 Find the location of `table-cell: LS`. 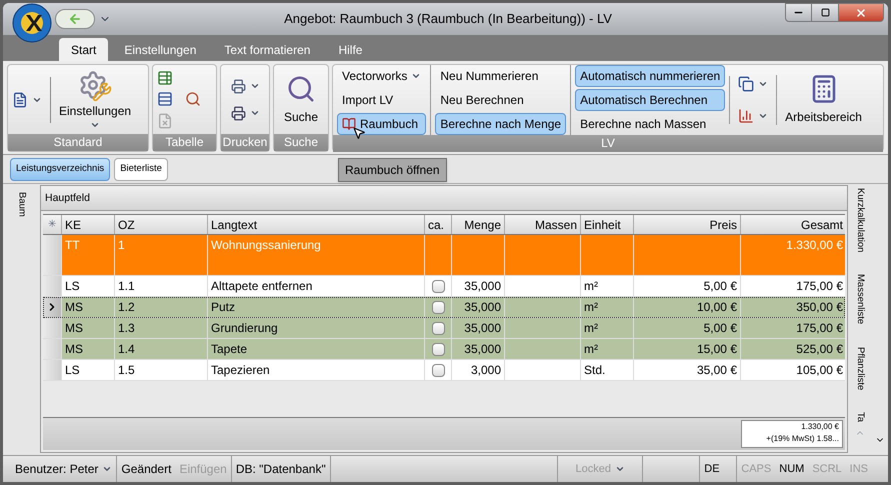

table-cell: LS is located at coordinates (87, 370).